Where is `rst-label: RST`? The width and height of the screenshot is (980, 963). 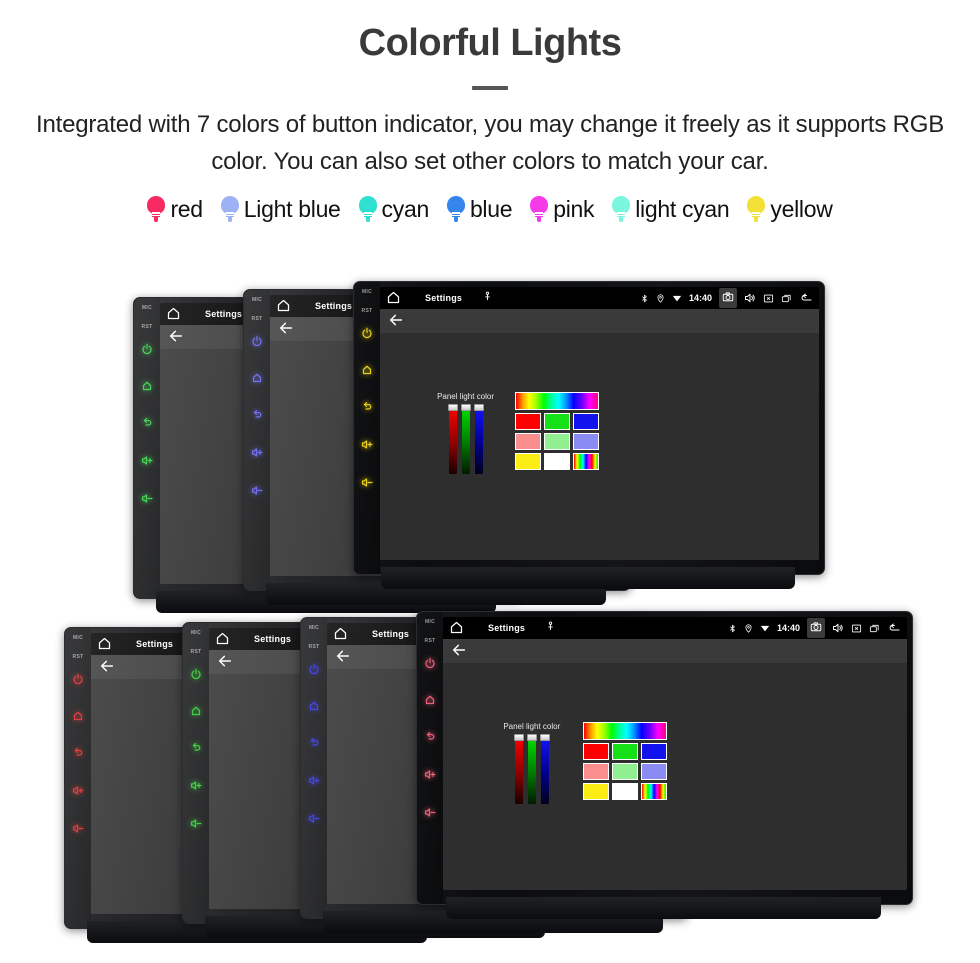 rst-label: RST is located at coordinates (147, 327).